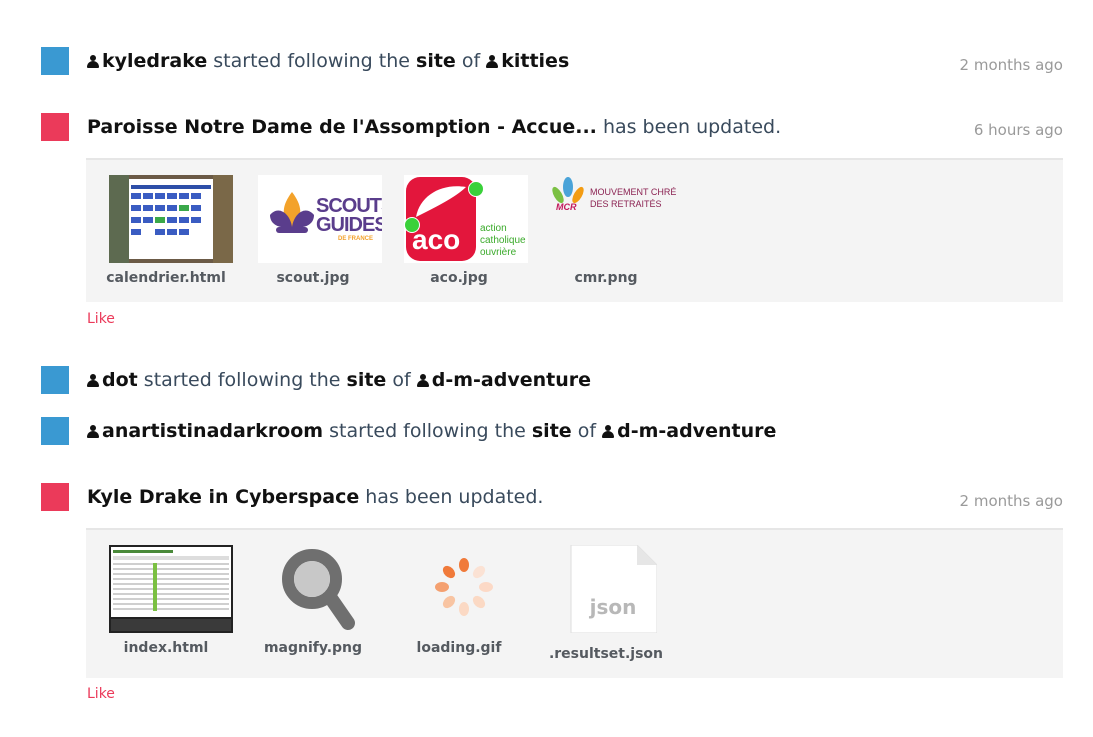 This screenshot has width=1093, height=737. What do you see at coordinates (292, 212) in the screenshot?
I see `fleur-de-lis-logo` at bounding box center [292, 212].